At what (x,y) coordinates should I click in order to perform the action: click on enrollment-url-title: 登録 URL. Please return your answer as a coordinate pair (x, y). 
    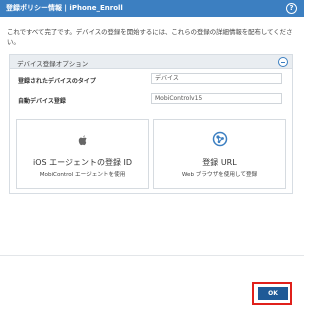
    Looking at the image, I should click on (219, 162).